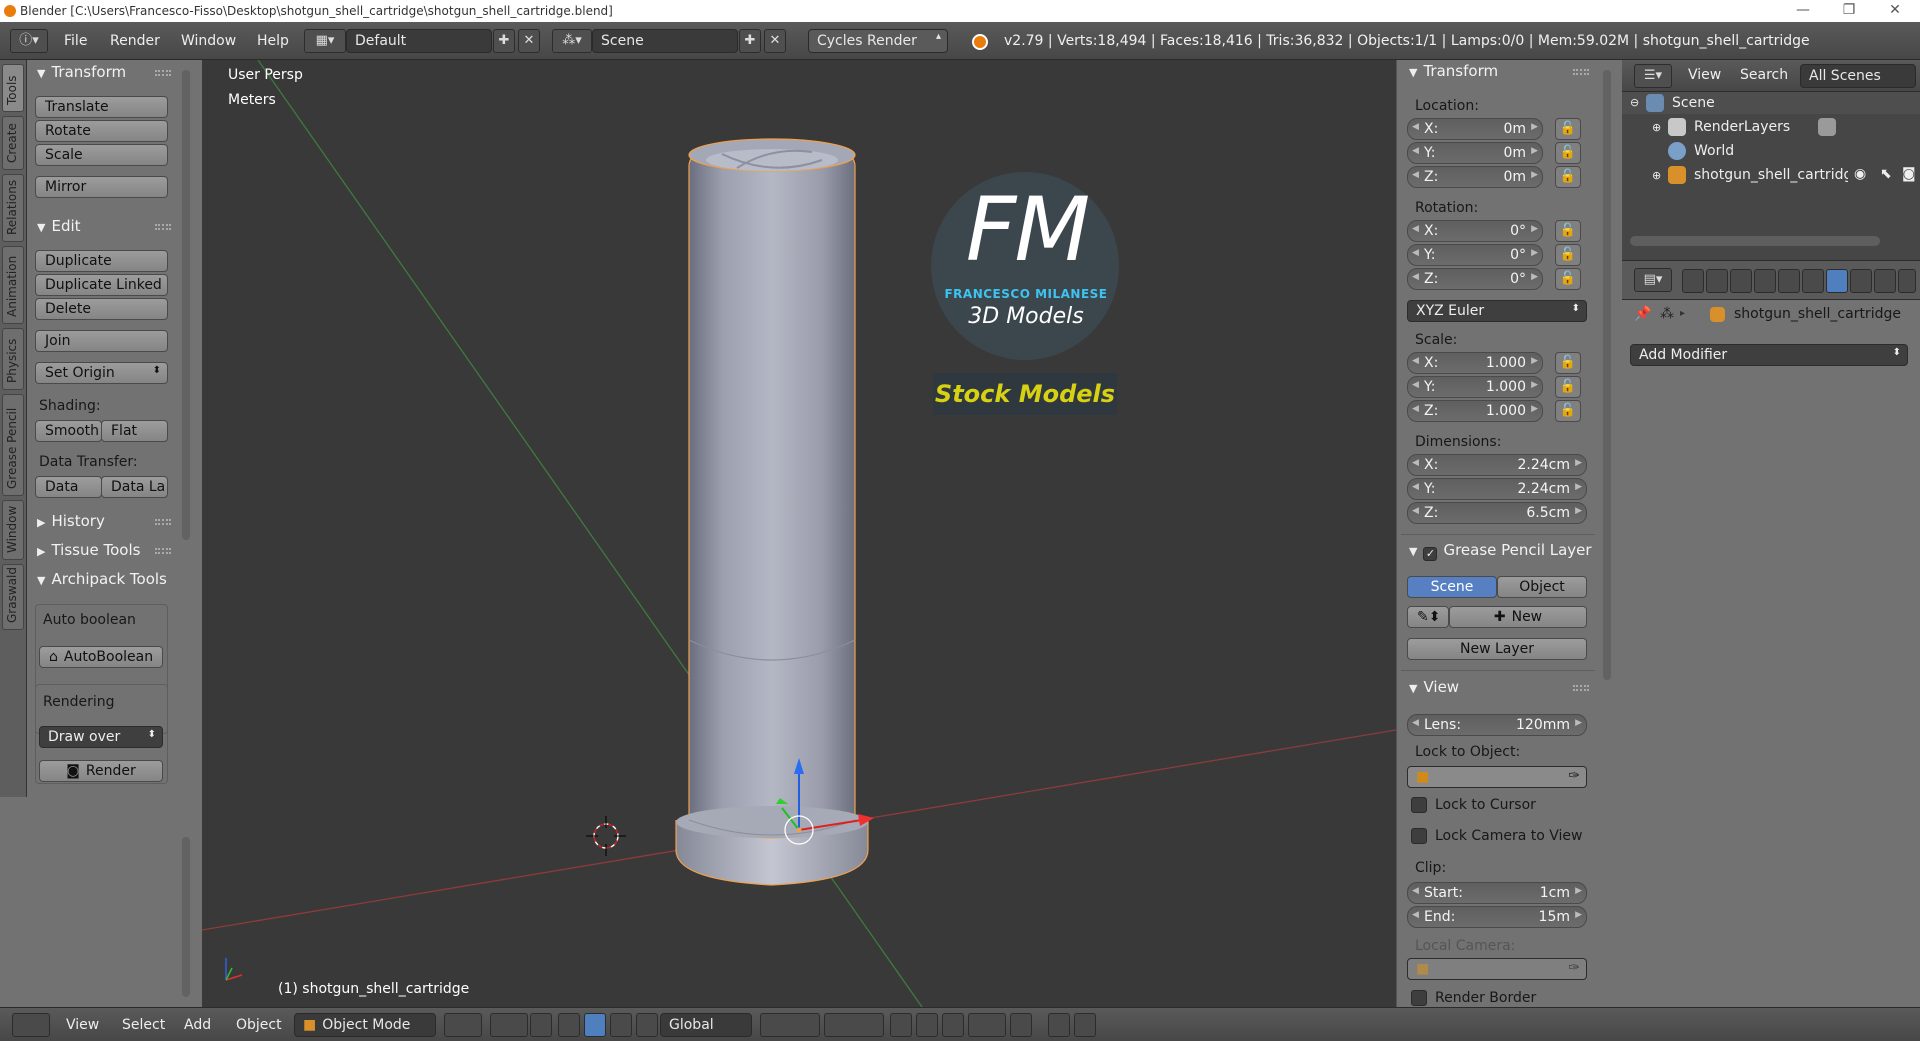  I want to click on world-tab-icon, so click(1765, 281).